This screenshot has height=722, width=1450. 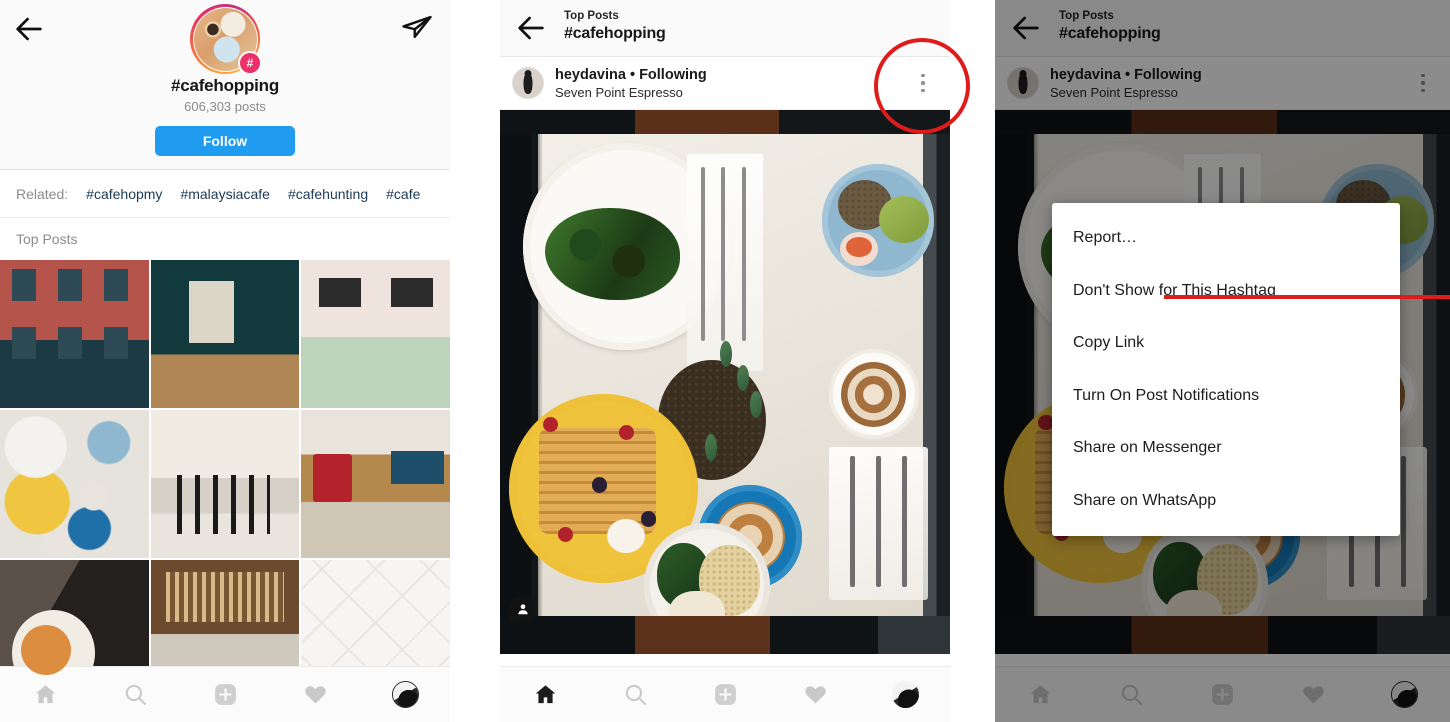 What do you see at coordinates (591, 16) in the screenshot?
I see `topbar-subtitle: Top Posts` at bounding box center [591, 16].